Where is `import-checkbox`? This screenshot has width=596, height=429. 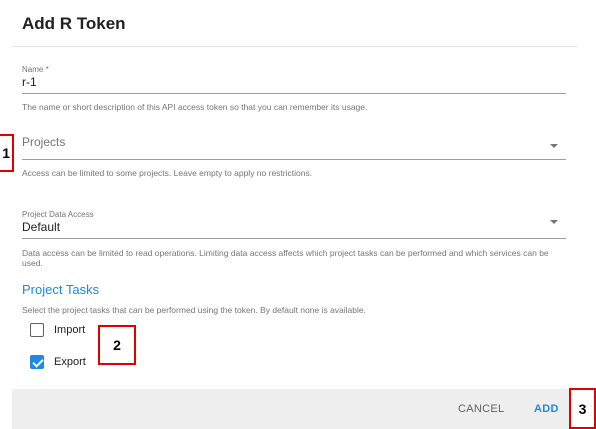 import-checkbox is located at coordinates (37, 330).